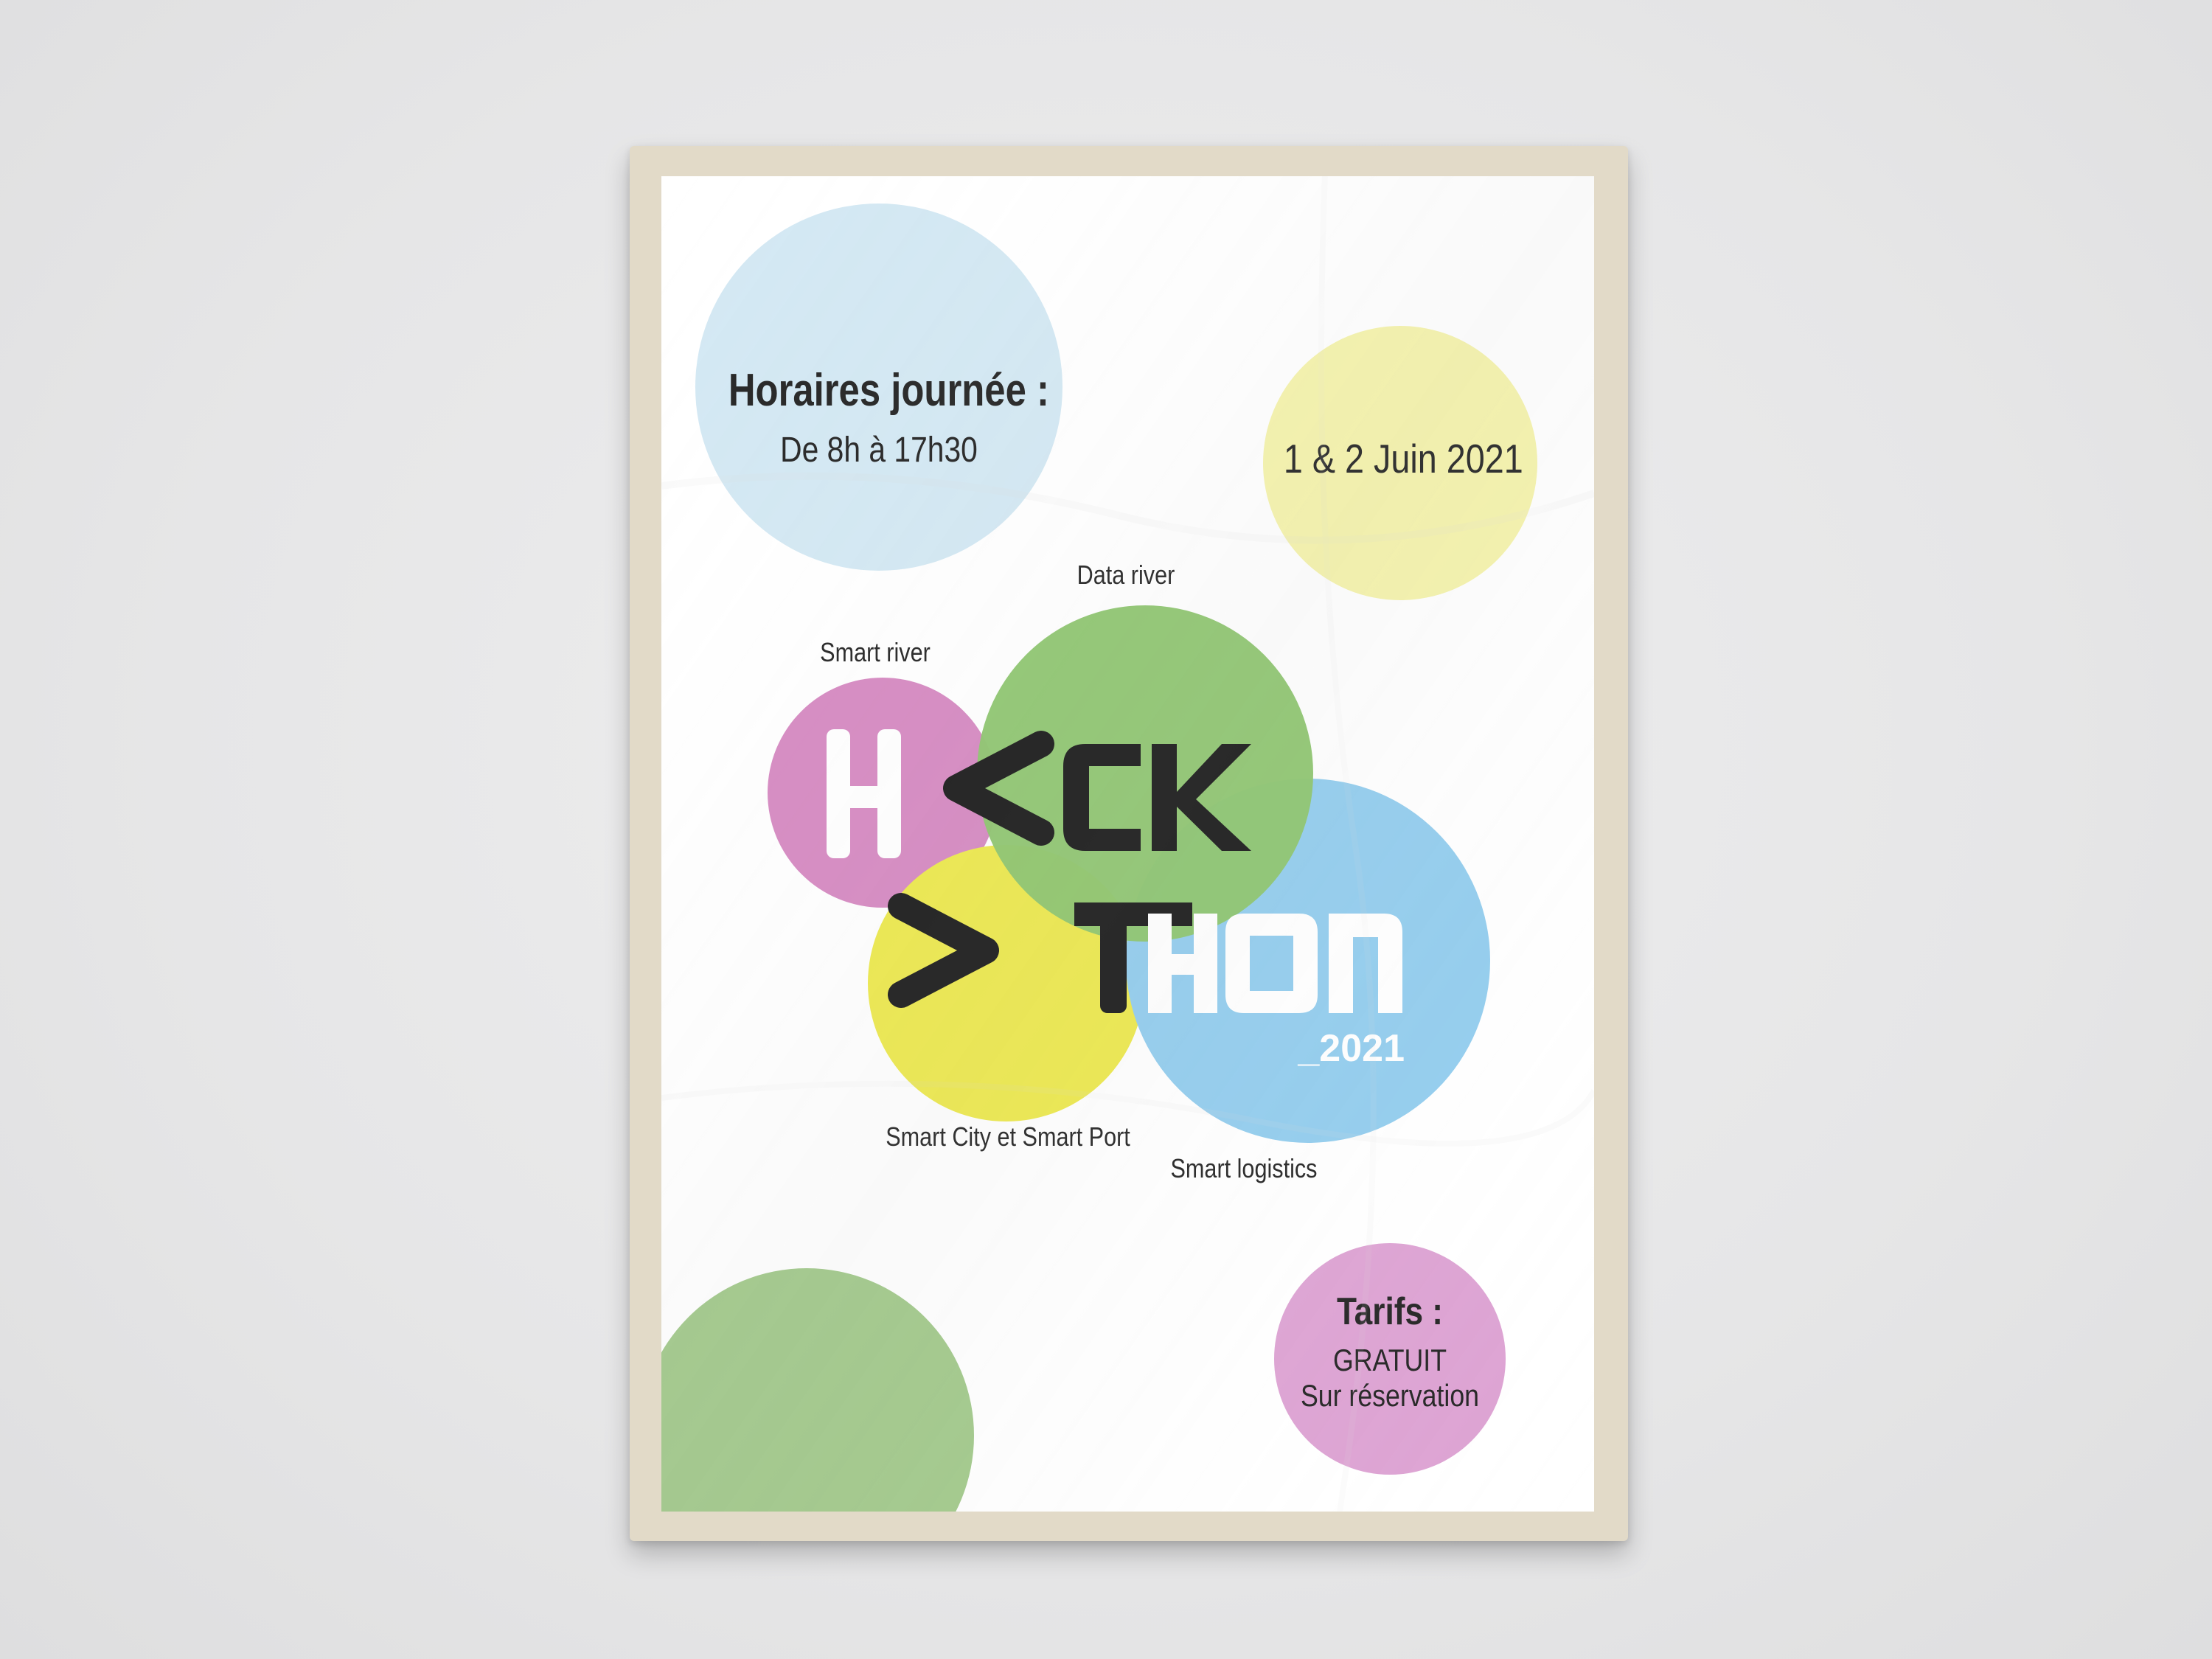 This screenshot has width=2212, height=1659. I want to click on pricing-free: GRATUIT, so click(1389, 1360).